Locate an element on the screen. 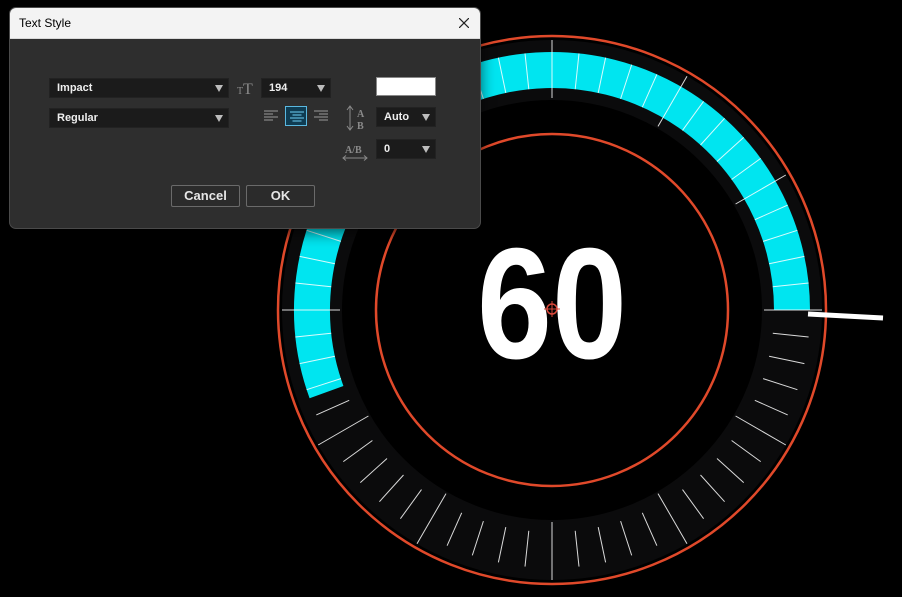 Image resolution: width=902 pixels, height=597 pixels. align-center-button is located at coordinates (296, 116).